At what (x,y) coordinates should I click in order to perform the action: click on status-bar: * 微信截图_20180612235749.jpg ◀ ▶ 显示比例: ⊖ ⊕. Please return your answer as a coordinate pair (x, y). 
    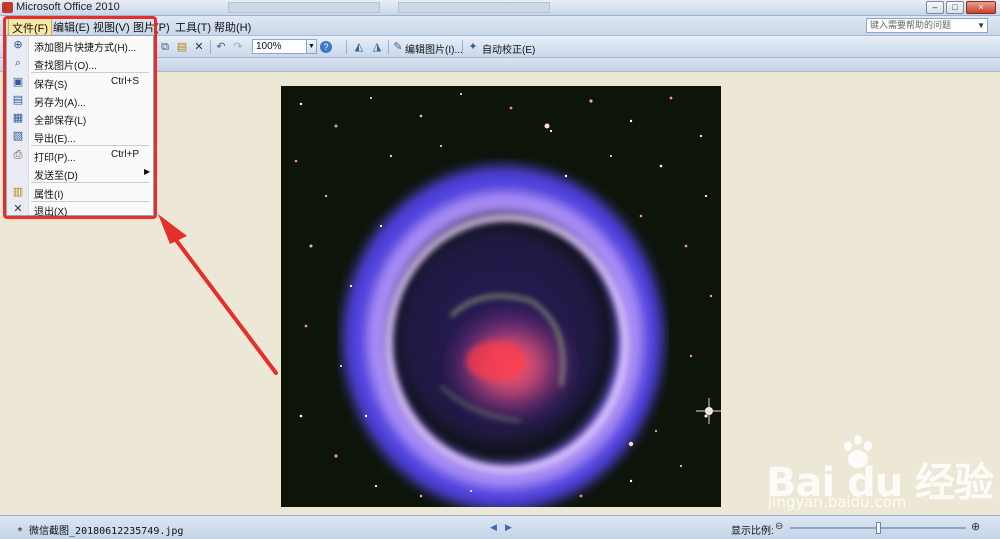
    Looking at the image, I should click on (500, 527).